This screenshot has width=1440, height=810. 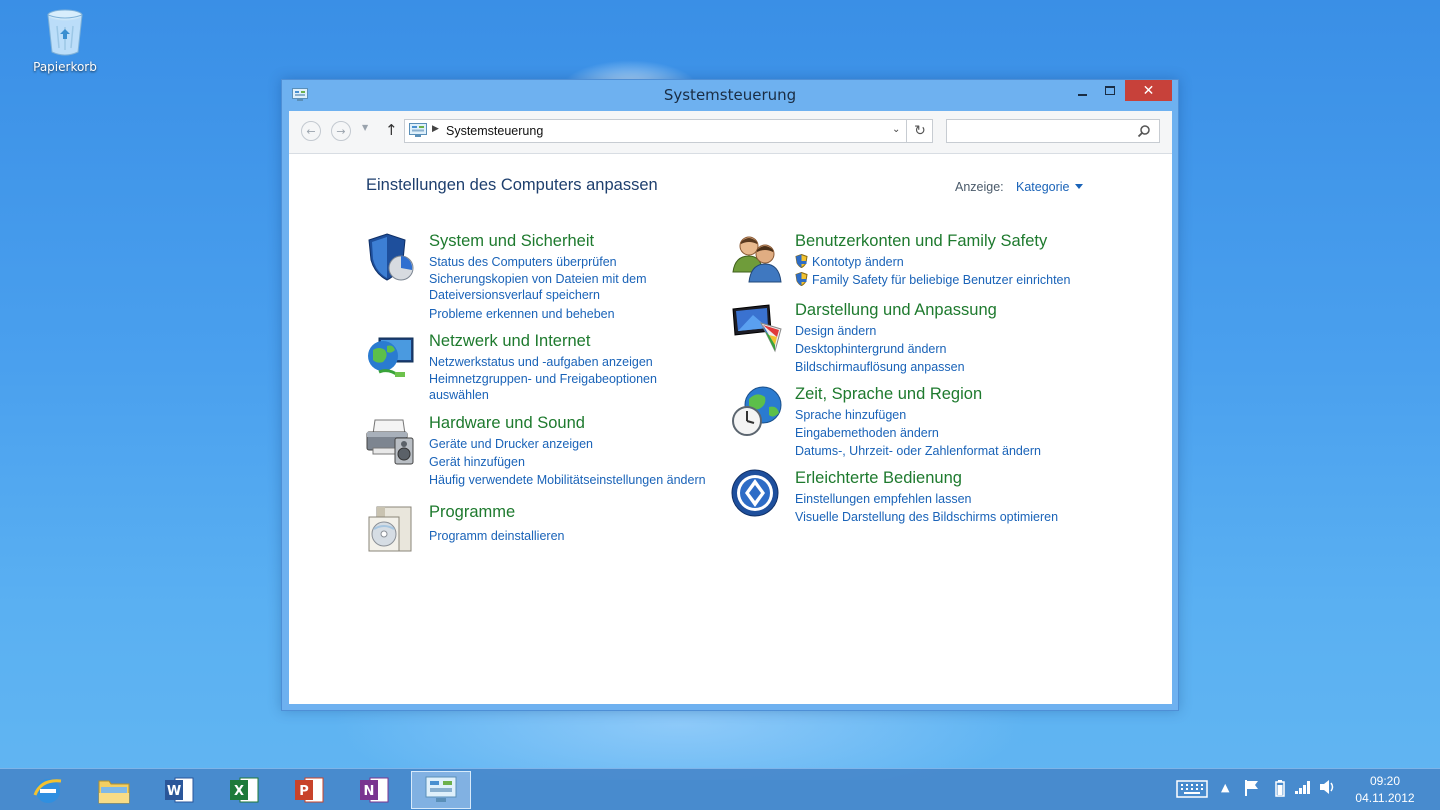 What do you see at coordinates (1043, 187) in the screenshot?
I see `view-by-value: Kategorie` at bounding box center [1043, 187].